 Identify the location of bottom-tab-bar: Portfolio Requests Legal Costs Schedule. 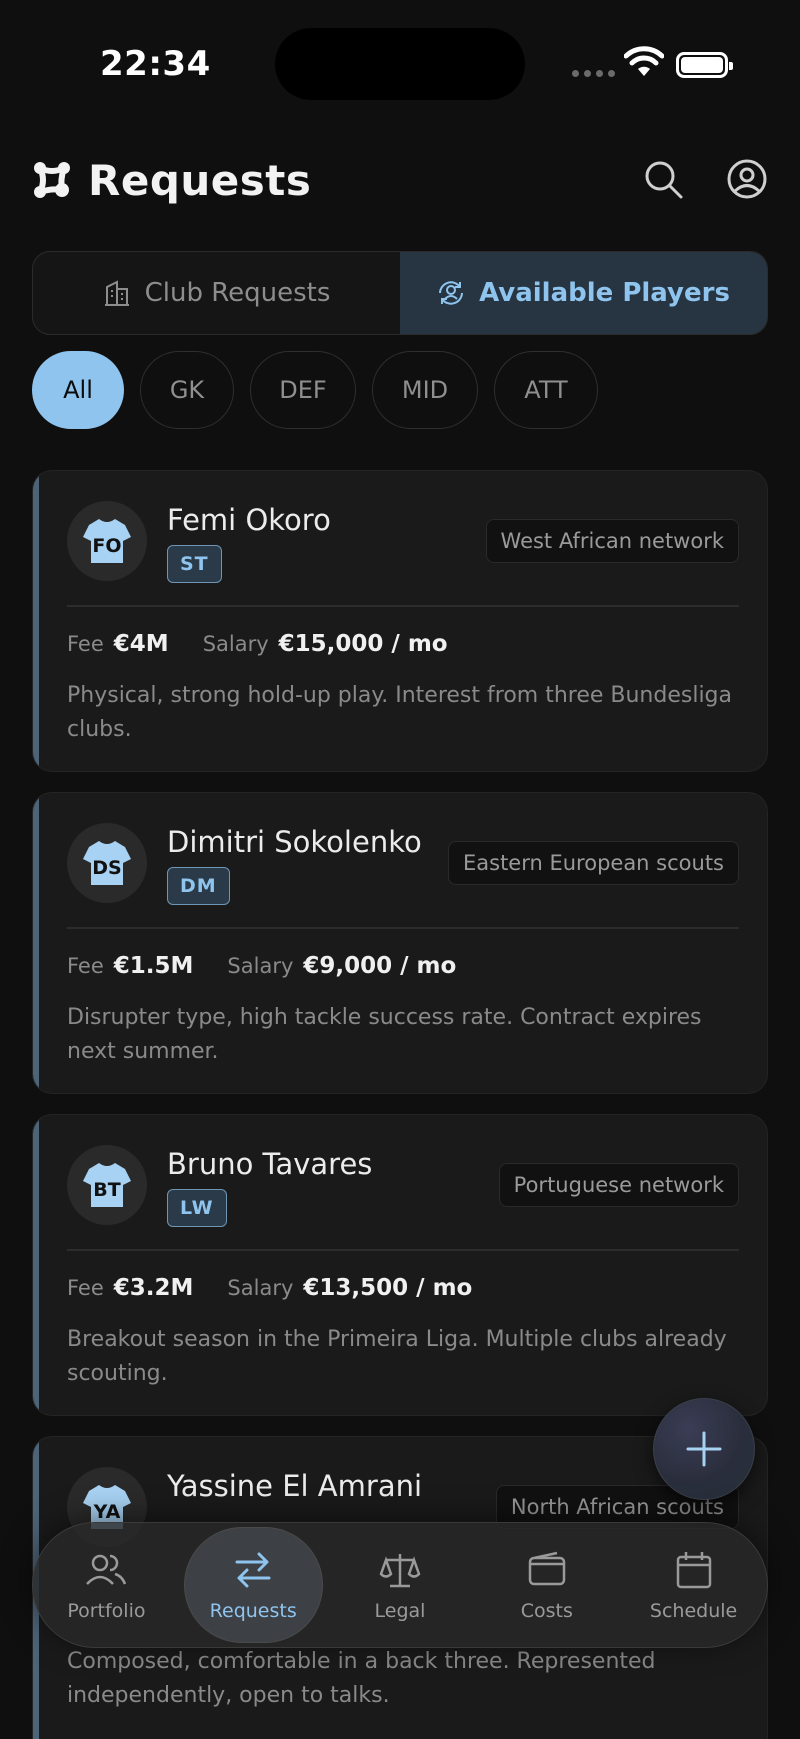
(400, 1585).